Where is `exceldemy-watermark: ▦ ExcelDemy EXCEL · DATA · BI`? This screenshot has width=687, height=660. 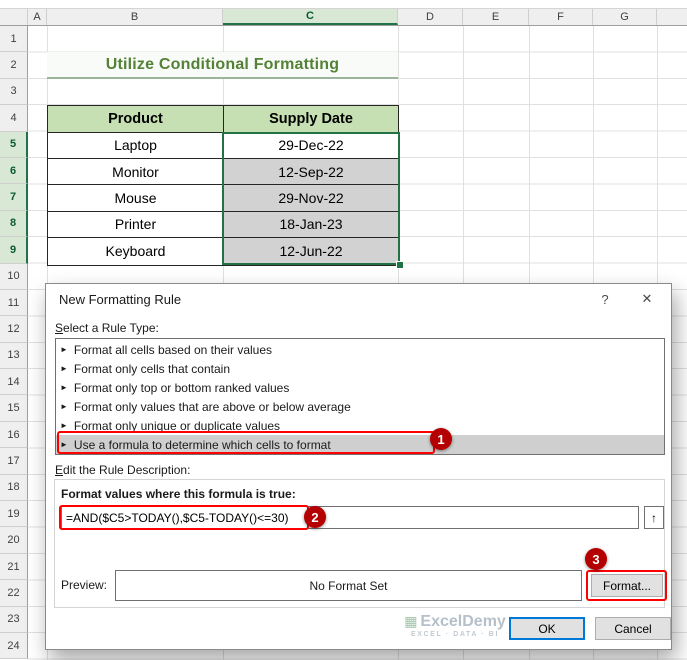 exceldemy-watermark: ▦ ExcelDemy EXCEL · DATA · BI is located at coordinates (455, 626).